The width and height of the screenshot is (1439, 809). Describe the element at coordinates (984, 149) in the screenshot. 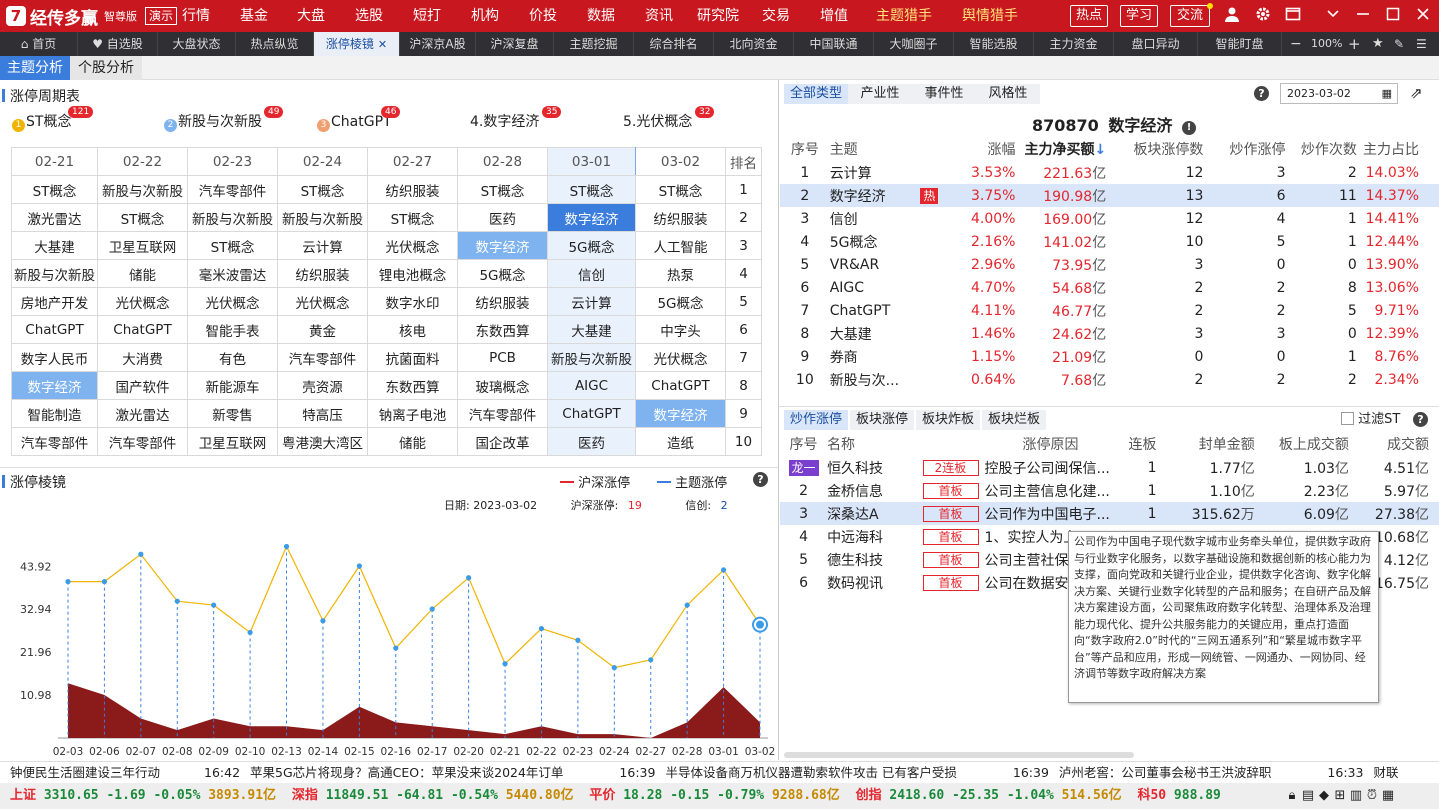

I see `col-change: 涨幅` at that location.